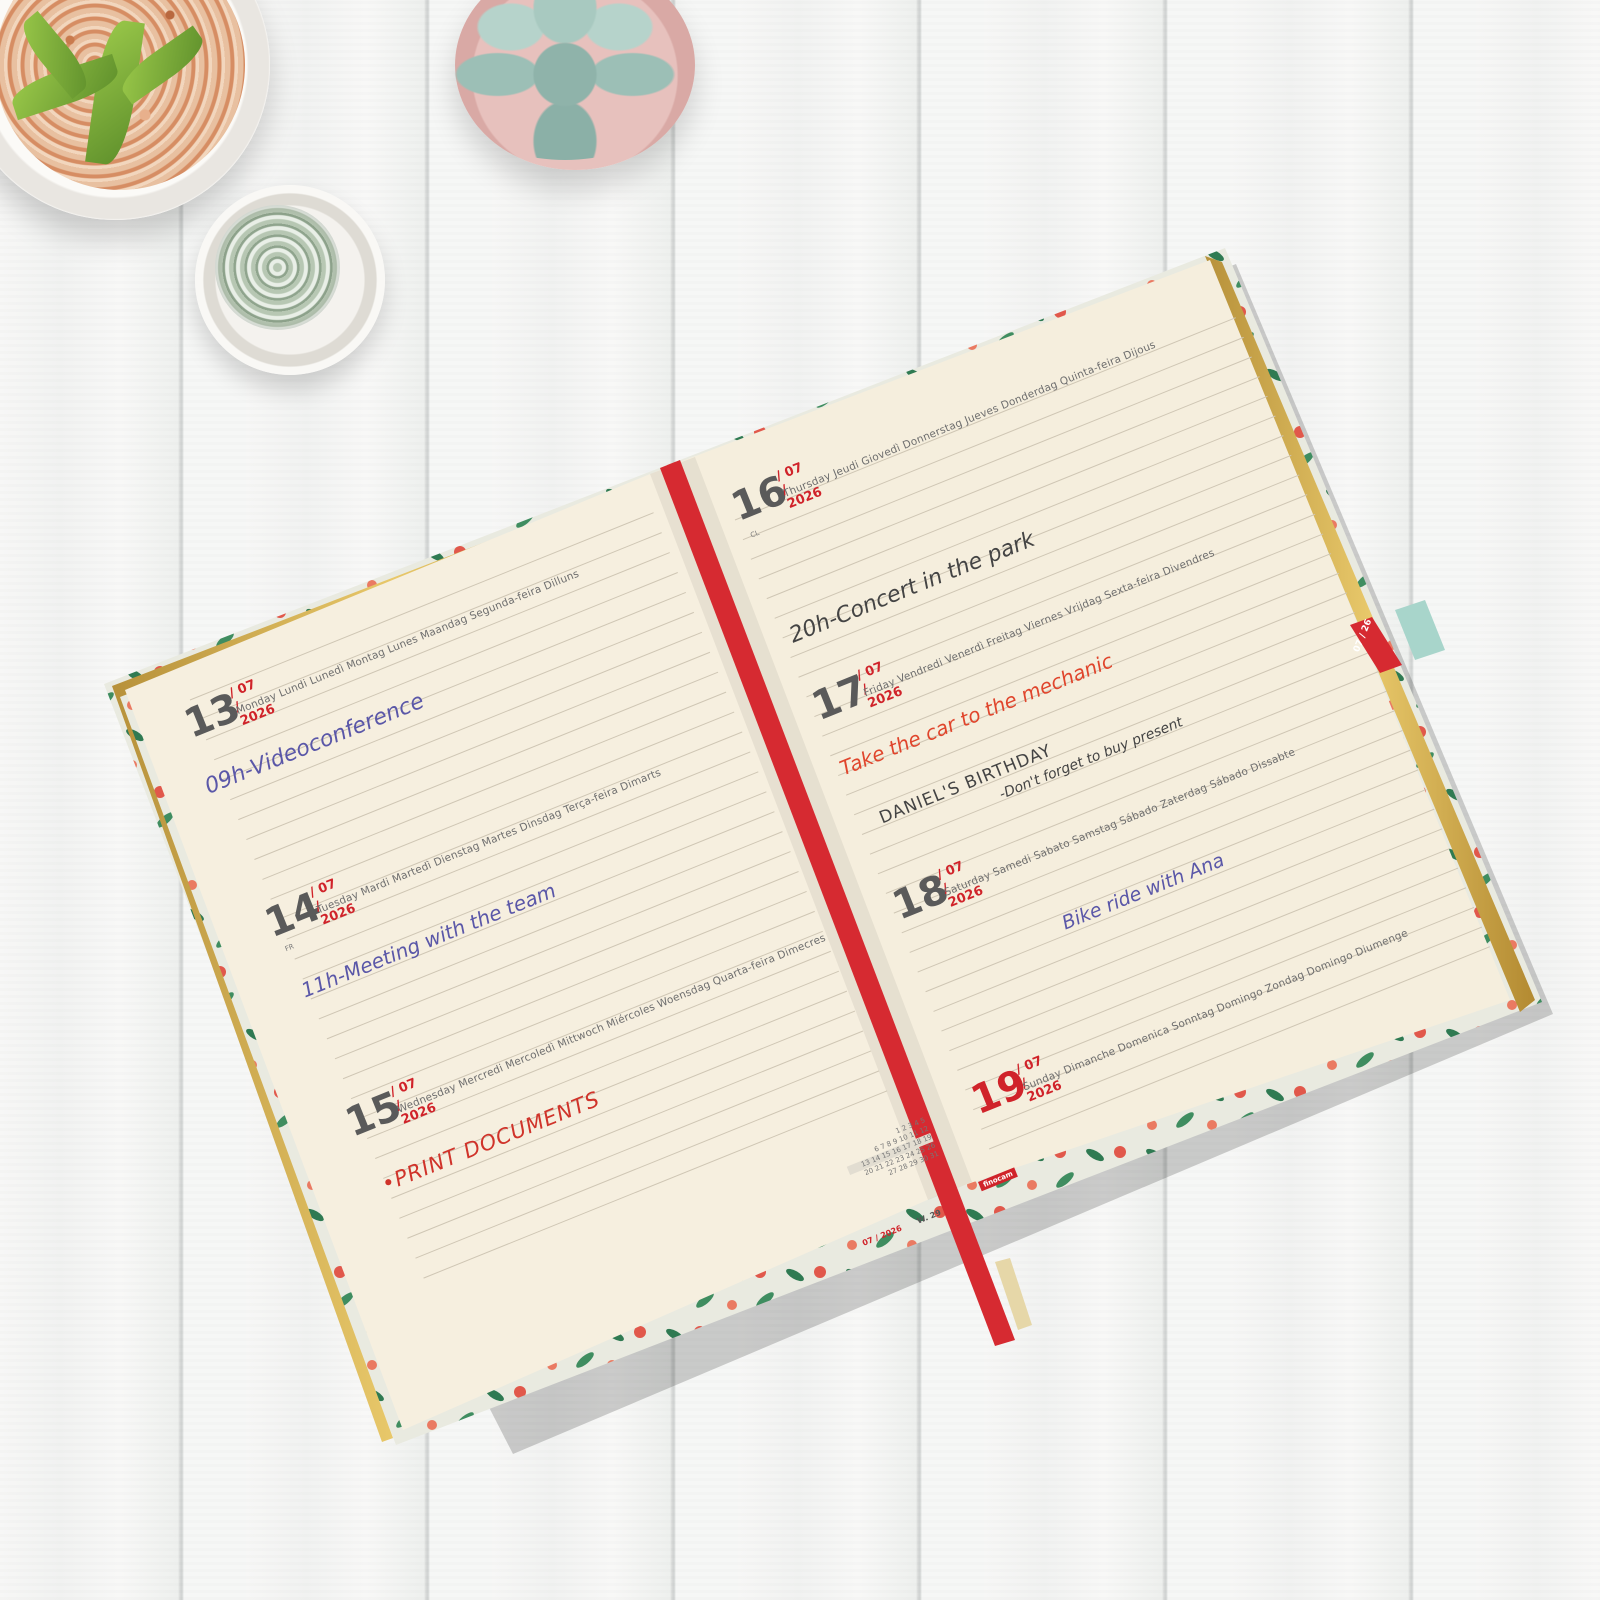 This screenshot has height=1600, width=1600. What do you see at coordinates (755, 534) in the screenshot?
I see `moon-phase-tag: CL` at bounding box center [755, 534].